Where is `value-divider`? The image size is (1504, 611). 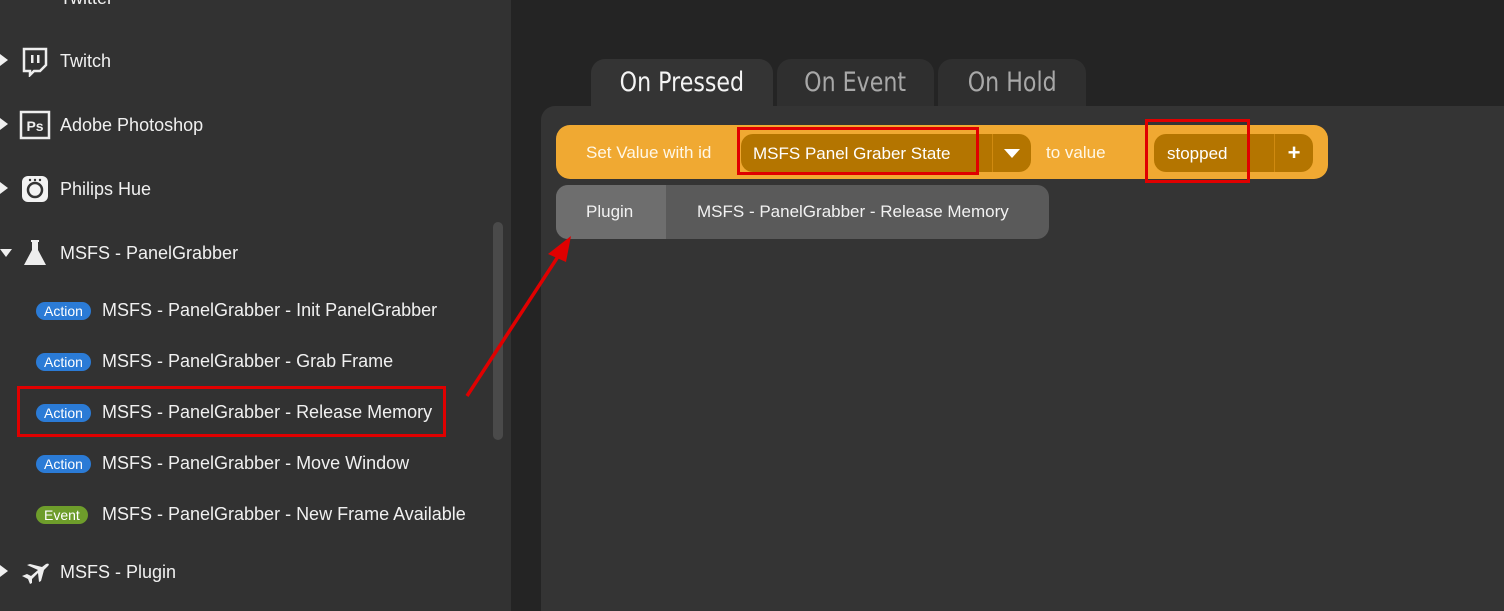 value-divider is located at coordinates (1274, 153).